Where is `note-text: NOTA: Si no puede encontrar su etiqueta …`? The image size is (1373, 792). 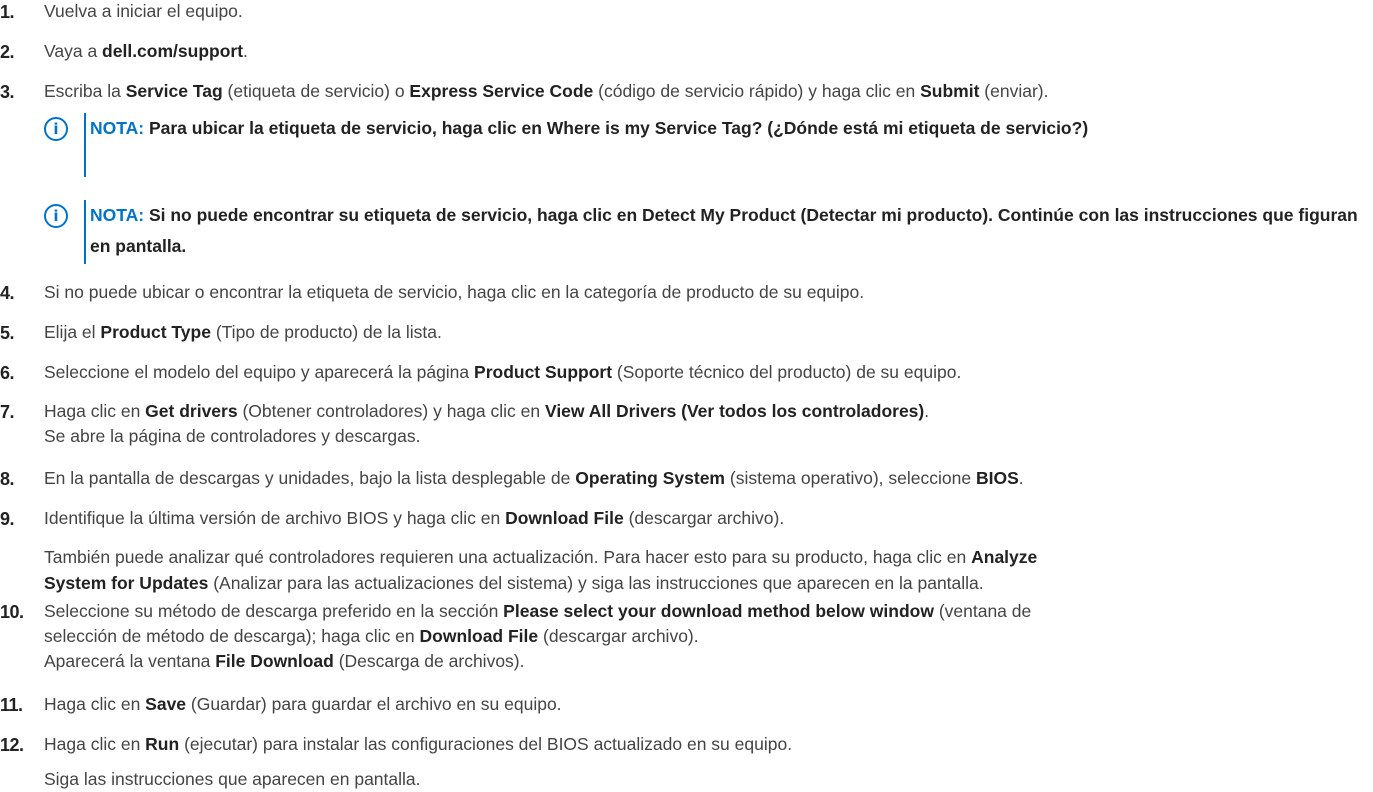 note-text: NOTA: Si no puede encontrar su etiqueta … is located at coordinates (731, 231).